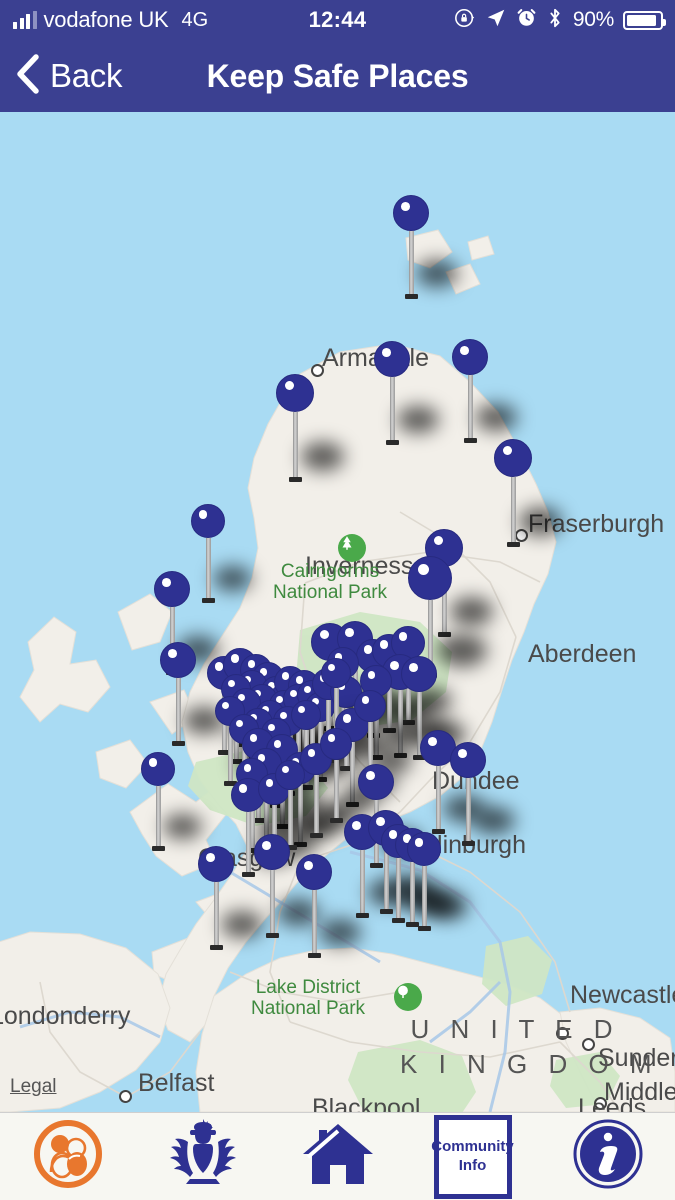  What do you see at coordinates (27, 76) in the screenshot?
I see `chevron-left-icon` at bounding box center [27, 76].